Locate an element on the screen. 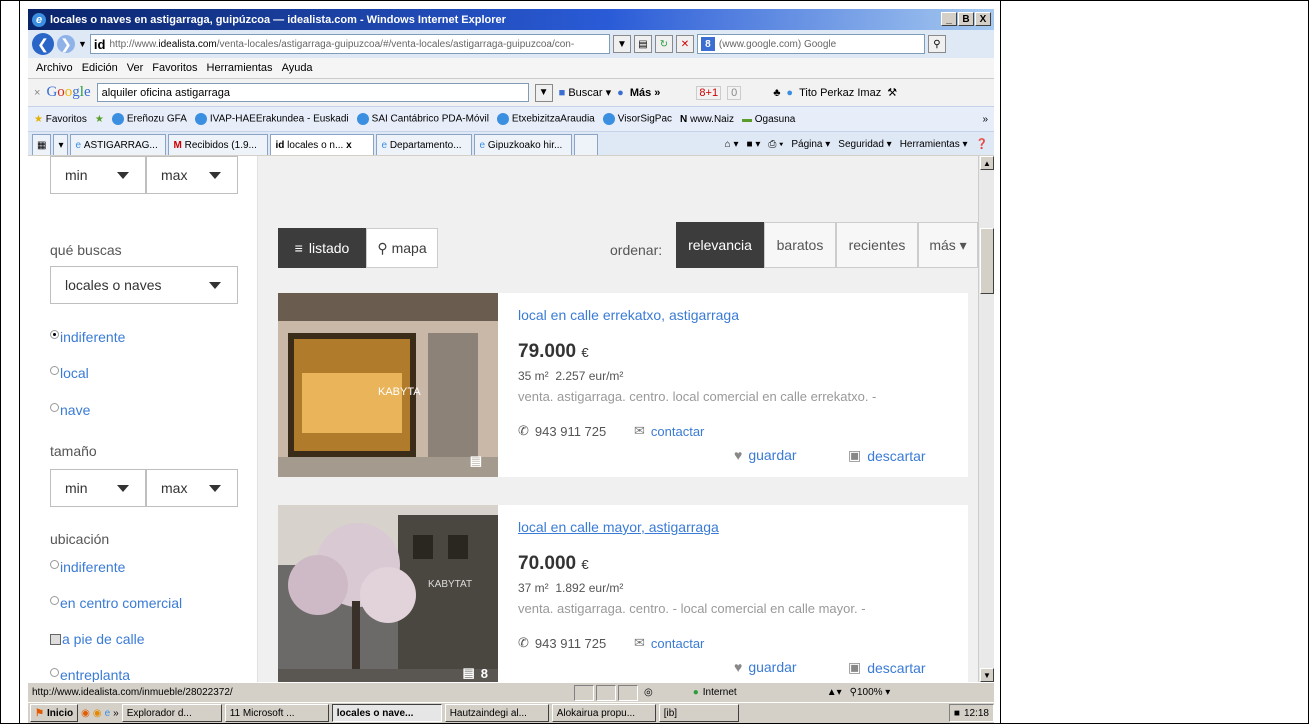 This screenshot has width=1309, height=724. share-icon: ● is located at coordinates (620, 93).